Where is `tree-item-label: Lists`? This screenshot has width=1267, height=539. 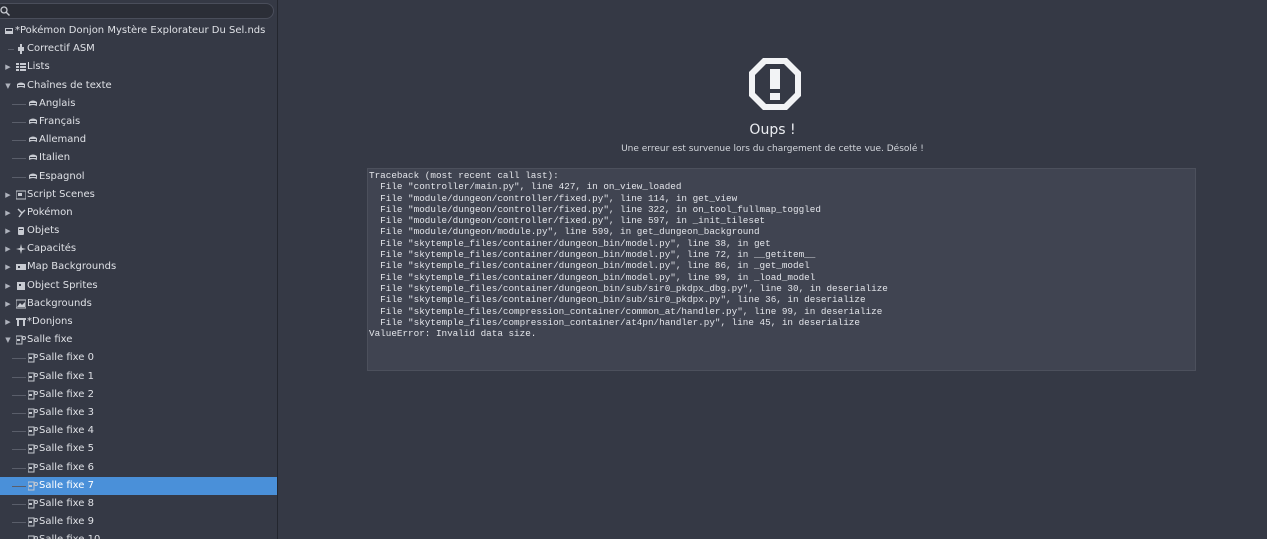
tree-item-label: Lists is located at coordinates (38, 67).